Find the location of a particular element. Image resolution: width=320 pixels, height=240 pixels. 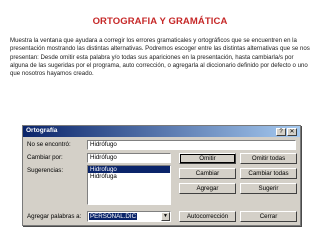

change-button: Cambiar is located at coordinates (207, 173).